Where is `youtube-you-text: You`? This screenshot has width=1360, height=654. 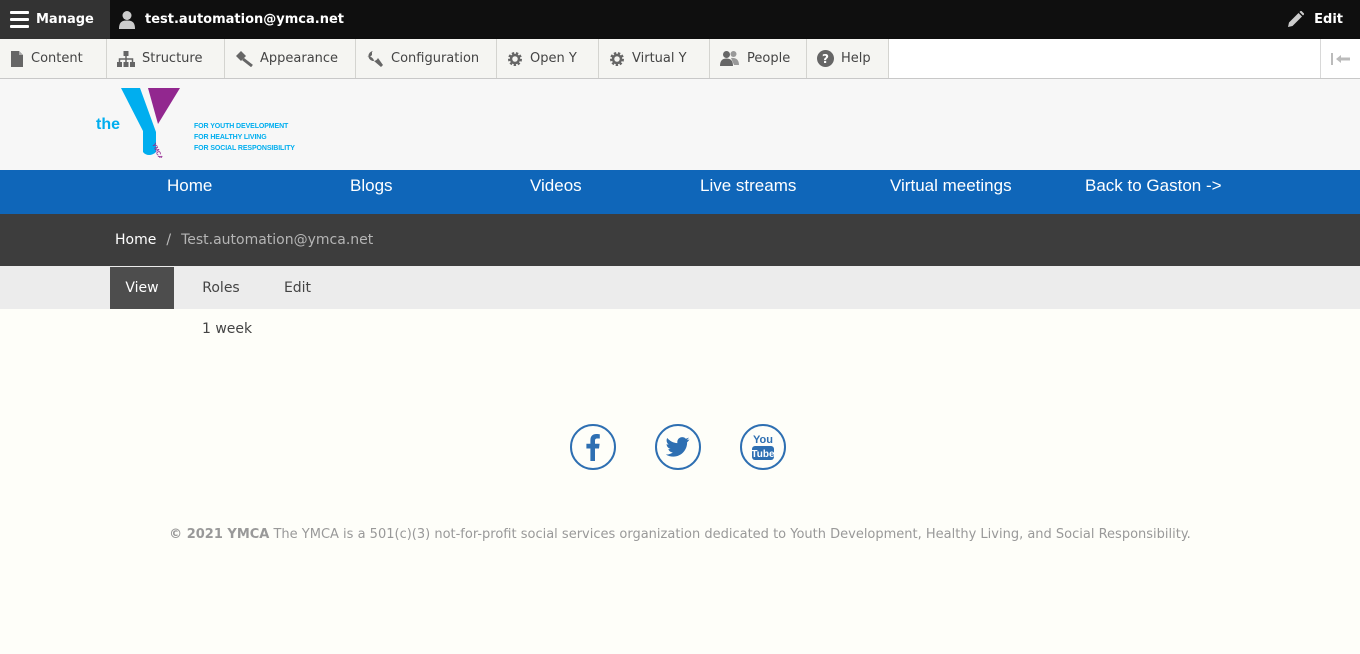 youtube-you-text: You is located at coordinates (763, 440).